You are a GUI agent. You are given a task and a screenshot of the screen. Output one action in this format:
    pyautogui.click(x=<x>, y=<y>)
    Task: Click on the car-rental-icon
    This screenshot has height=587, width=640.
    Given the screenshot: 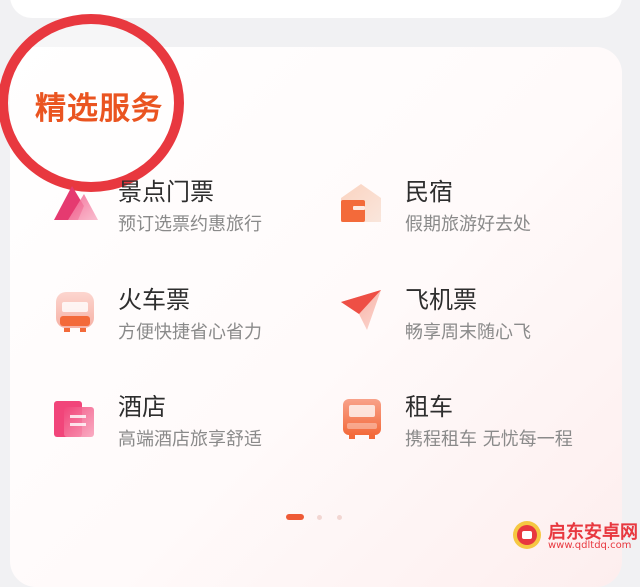 What is the action you would take?
    pyautogui.click(x=362, y=419)
    